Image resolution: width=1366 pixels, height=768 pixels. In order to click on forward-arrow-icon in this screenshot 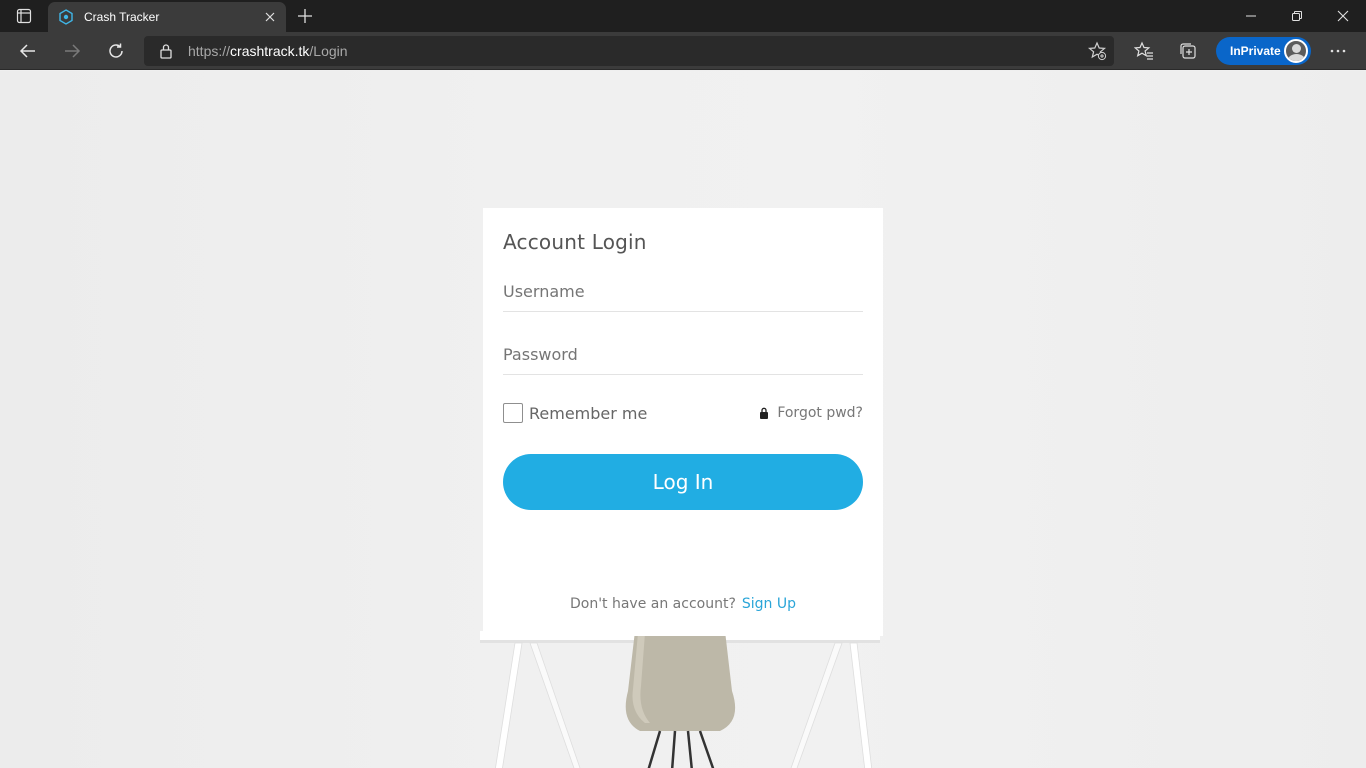, I will do `click(73, 51)`.